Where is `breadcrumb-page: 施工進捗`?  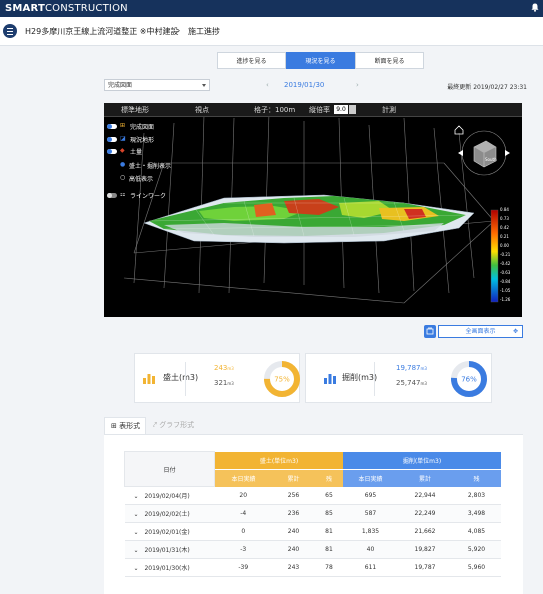 breadcrumb-page: 施工進捗 is located at coordinates (204, 31).